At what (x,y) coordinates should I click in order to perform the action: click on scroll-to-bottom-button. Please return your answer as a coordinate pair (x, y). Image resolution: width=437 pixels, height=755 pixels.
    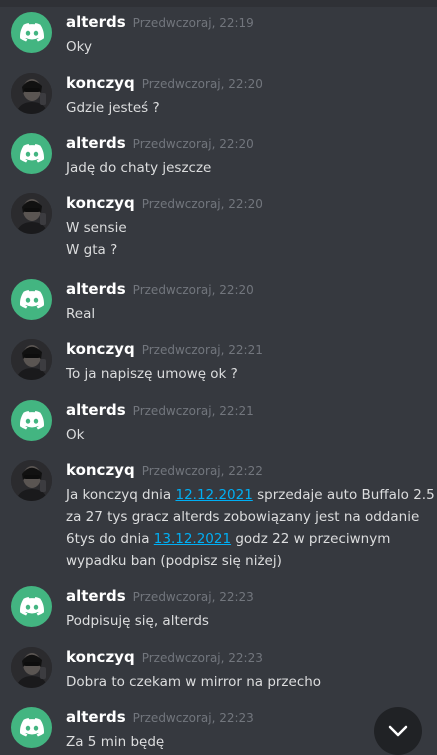
    Looking at the image, I should click on (398, 731).